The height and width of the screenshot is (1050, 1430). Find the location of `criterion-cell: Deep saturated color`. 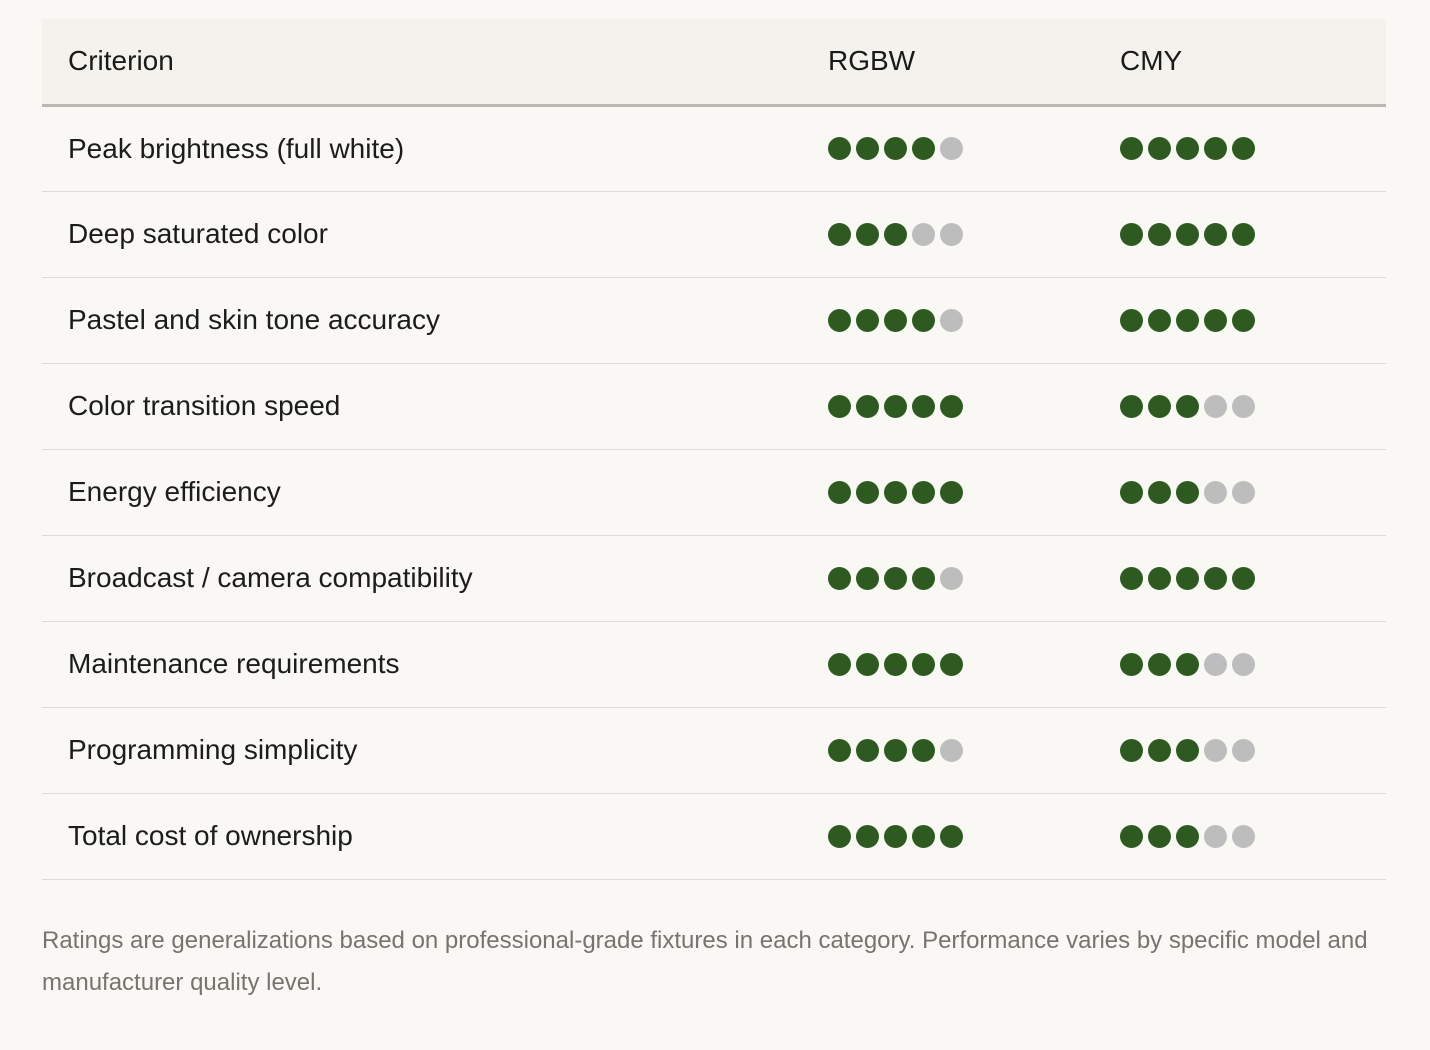

criterion-cell: Deep saturated color is located at coordinates (198, 233).